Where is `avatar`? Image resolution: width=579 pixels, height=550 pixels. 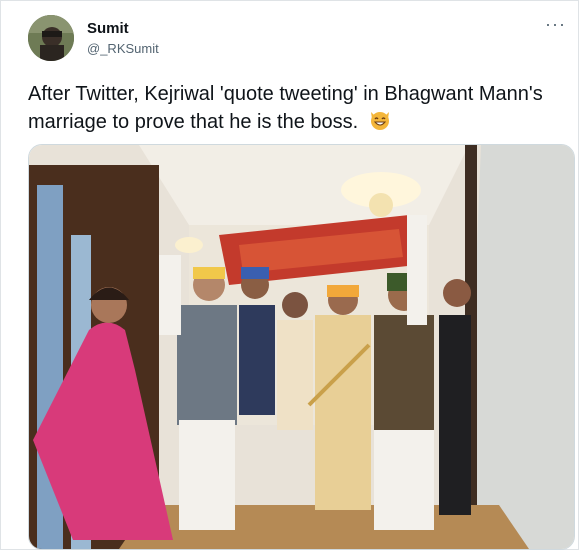 avatar is located at coordinates (51, 38).